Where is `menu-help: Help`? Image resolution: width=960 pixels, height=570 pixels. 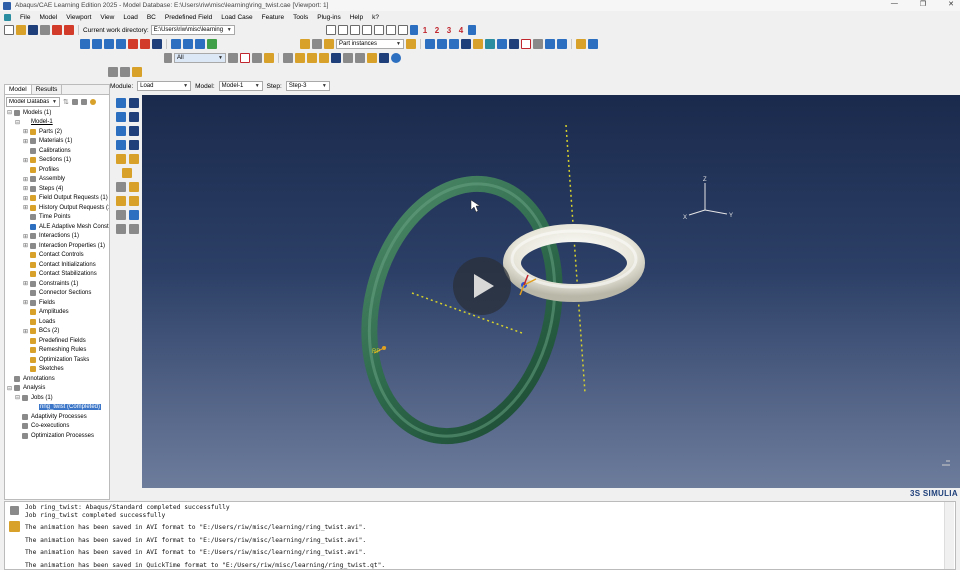 menu-help: Help is located at coordinates (356, 17).